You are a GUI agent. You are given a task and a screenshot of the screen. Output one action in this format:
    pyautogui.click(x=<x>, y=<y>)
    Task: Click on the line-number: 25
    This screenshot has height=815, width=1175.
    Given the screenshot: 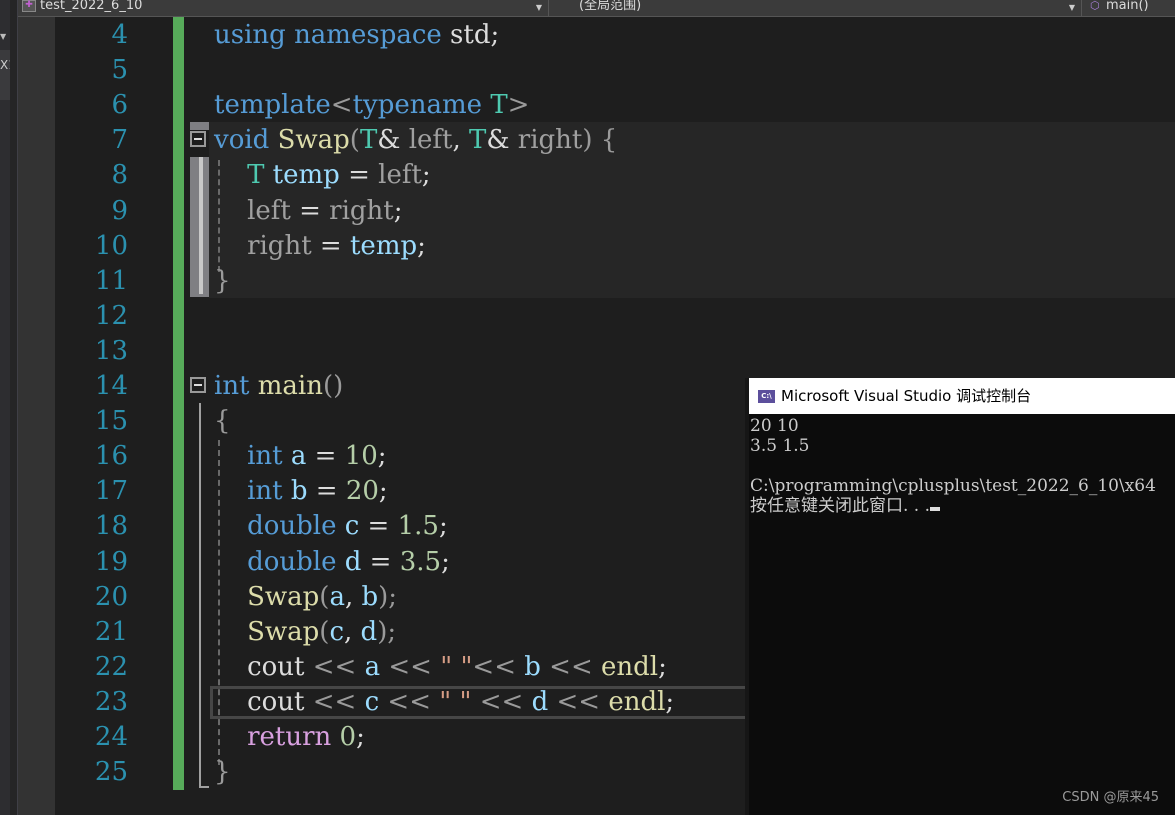 What is the action you would take?
    pyautogui.click(x=111, y=772)
    